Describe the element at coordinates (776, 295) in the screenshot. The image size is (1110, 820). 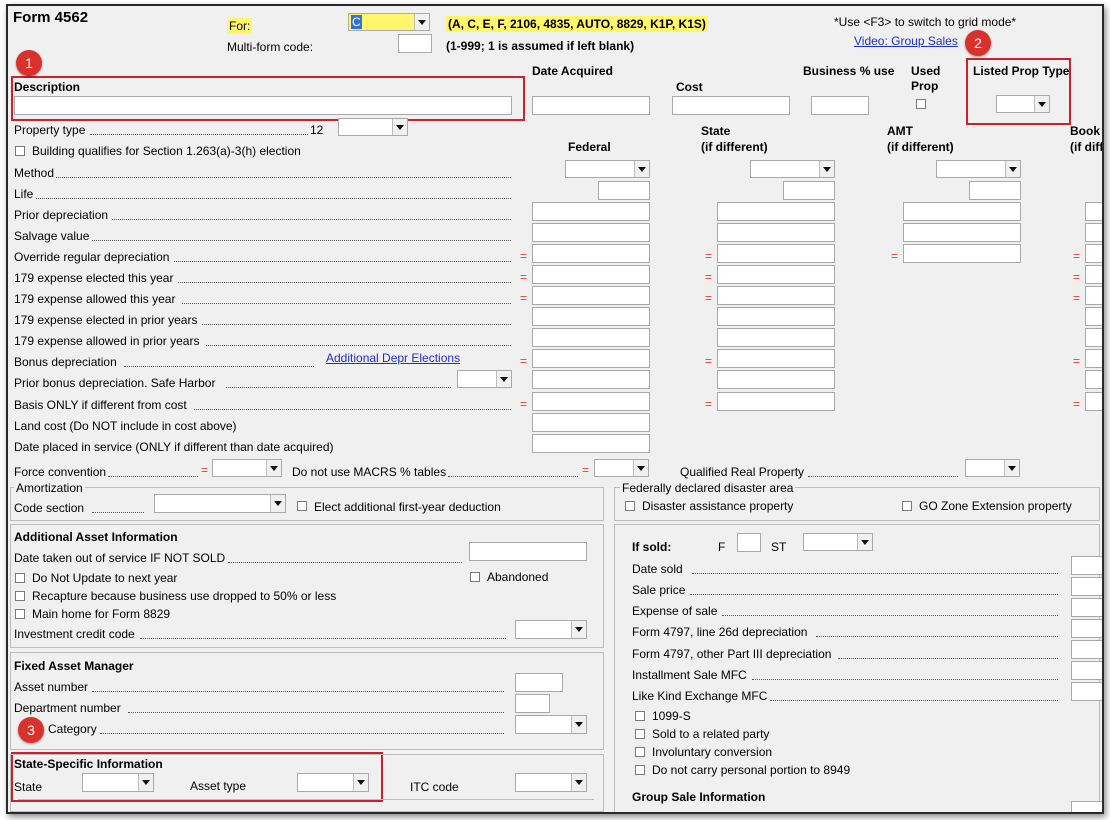
I see `allowed-179-state` at that location.